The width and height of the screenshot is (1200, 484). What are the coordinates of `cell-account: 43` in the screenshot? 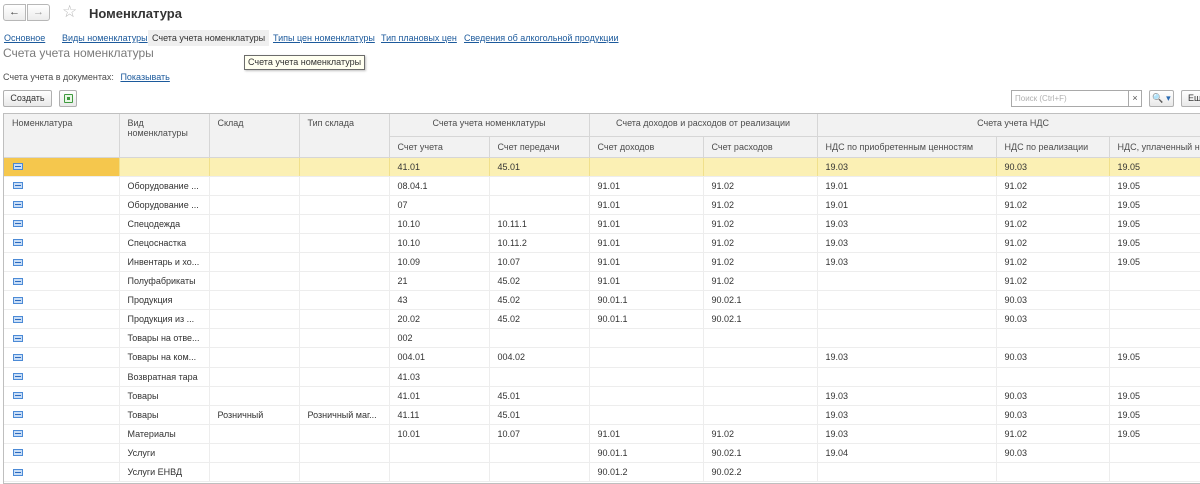 It's located at (439, 300).